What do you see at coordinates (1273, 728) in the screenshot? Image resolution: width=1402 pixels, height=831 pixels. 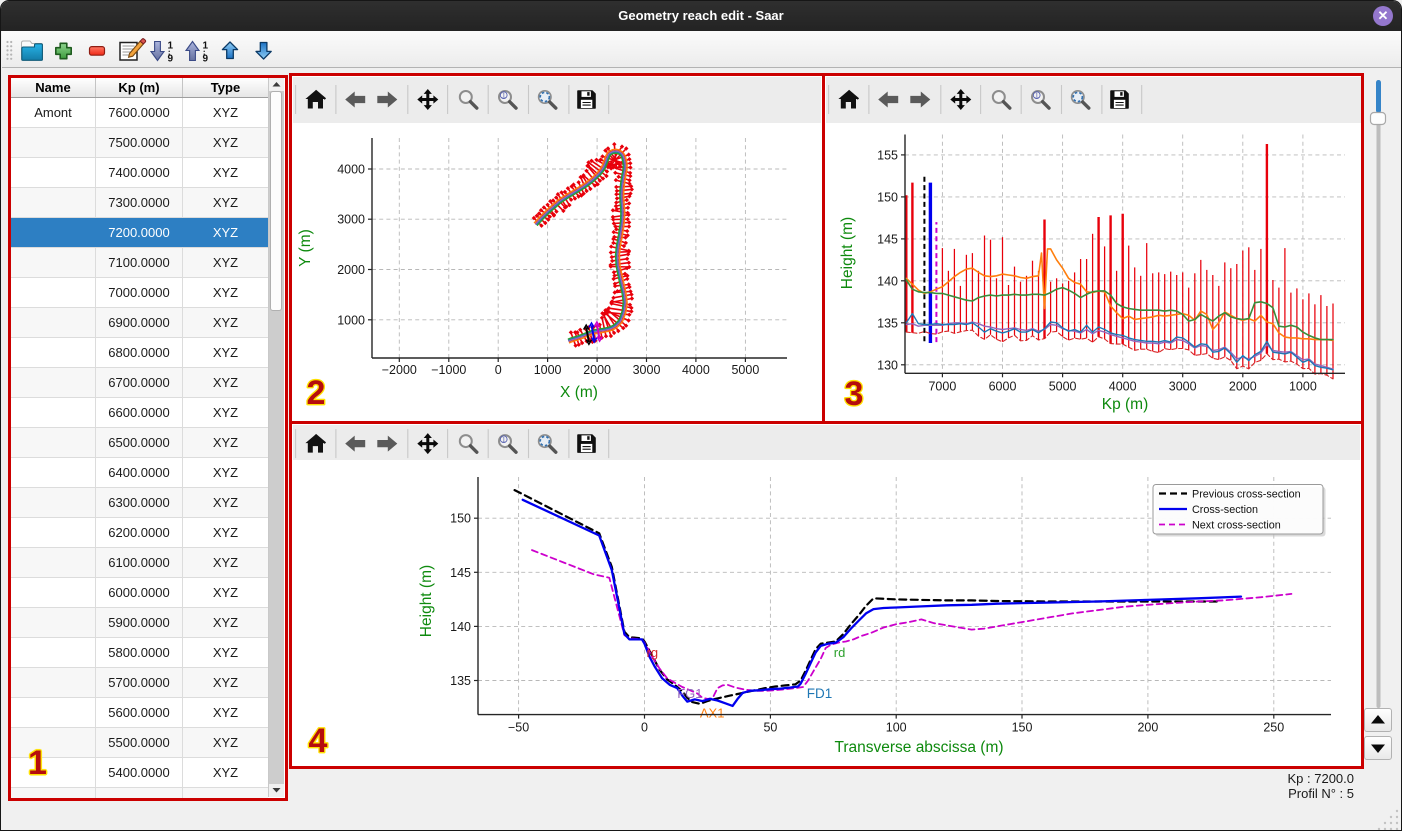 I see `svg-text: 250` at bounding box center [1273, 728].